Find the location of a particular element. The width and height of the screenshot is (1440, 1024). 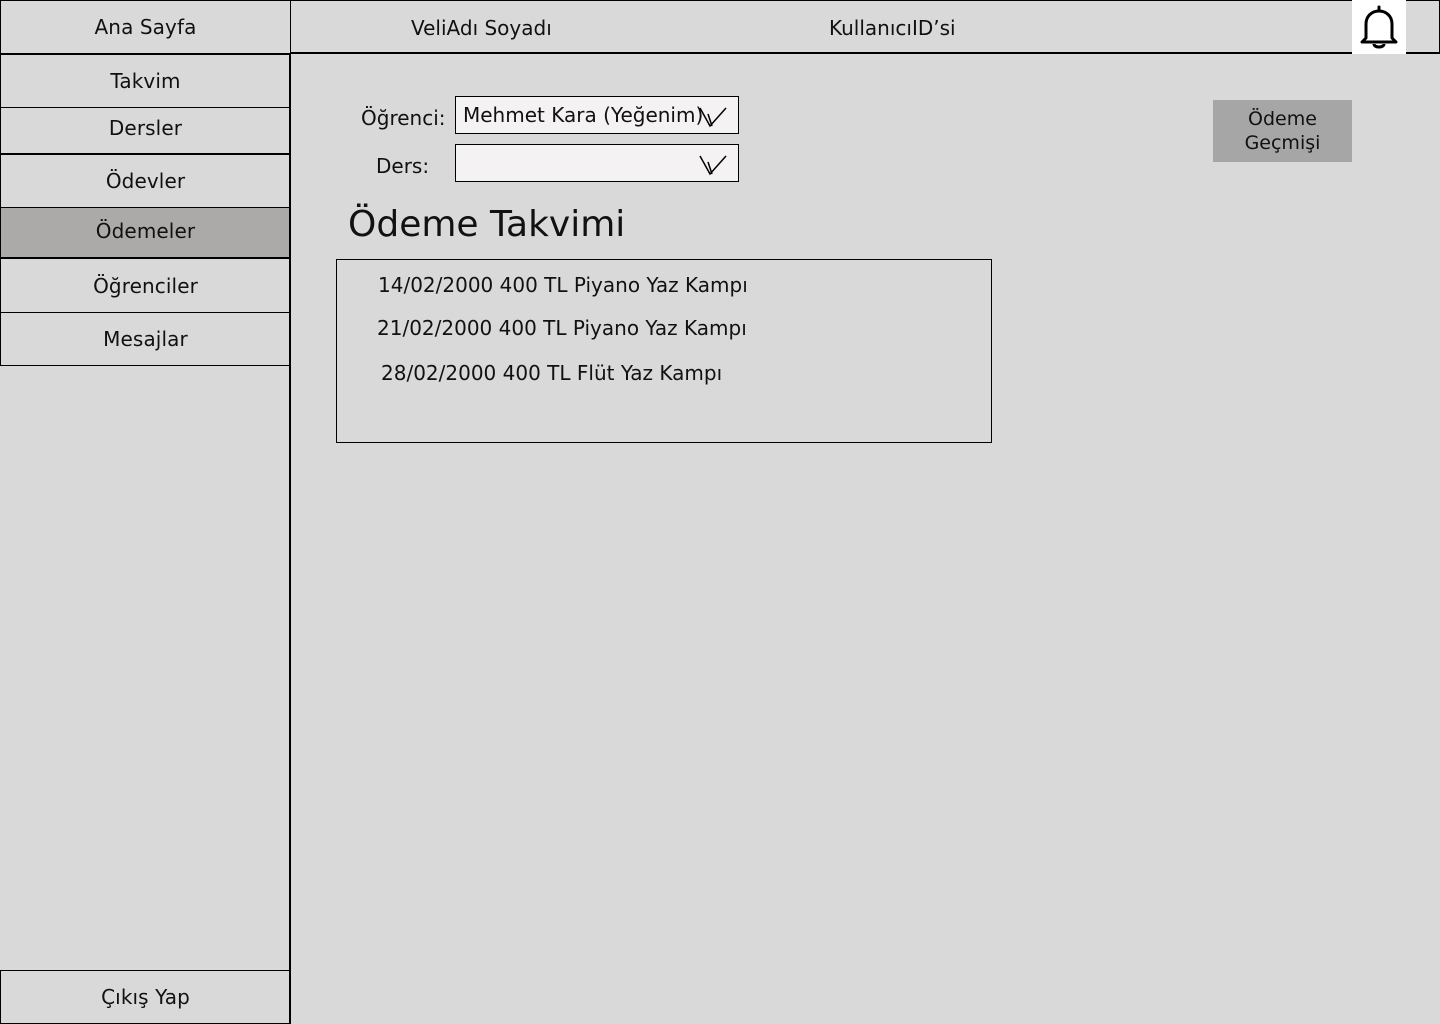

sidebar-item-label: Ödemeler is located at coordinates (145, 231).